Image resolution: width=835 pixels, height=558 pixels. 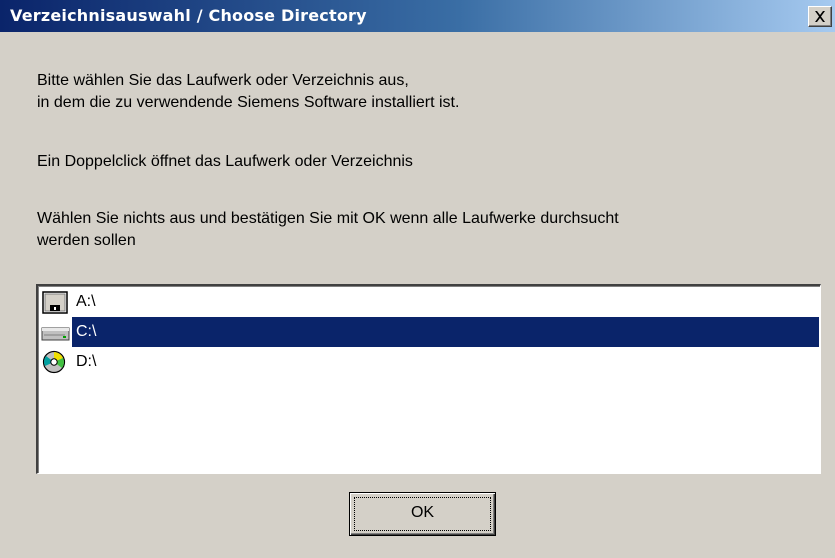 What do you see at coordinates (429, 362) in the screenshot?
I see `drive-item-d: D:\` at bounding box center [429, 362].